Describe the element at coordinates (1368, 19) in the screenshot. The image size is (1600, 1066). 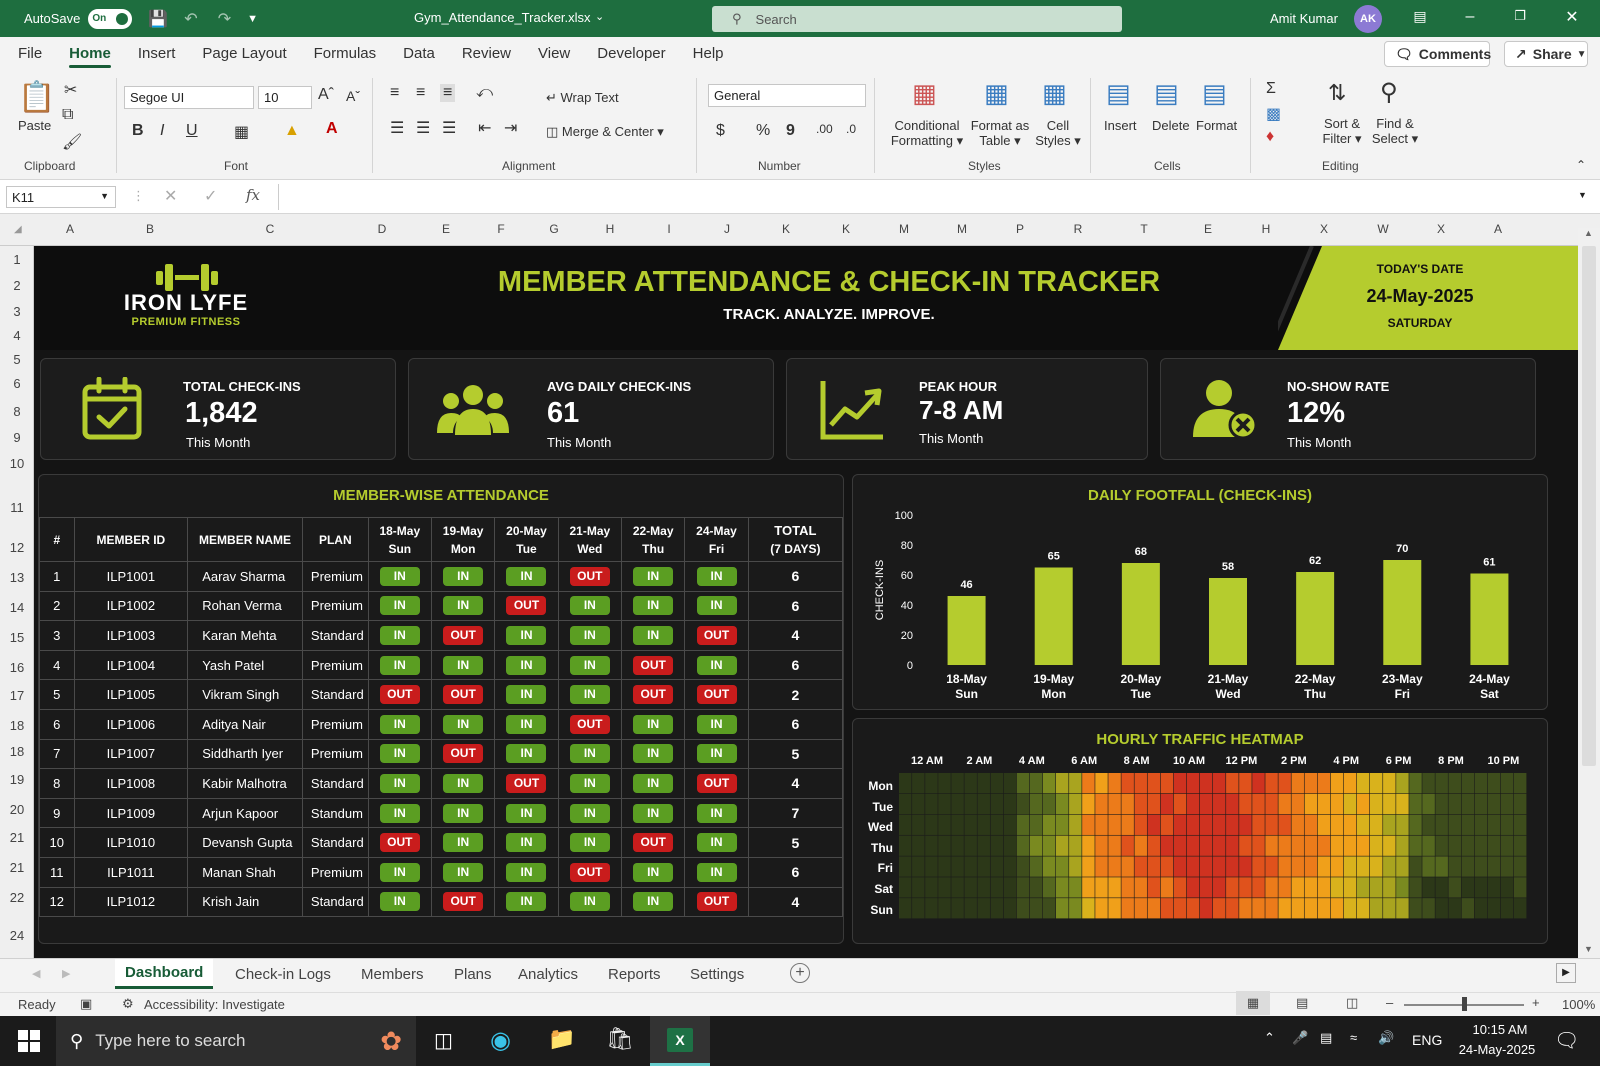
I see `avatar: AK` at that location.